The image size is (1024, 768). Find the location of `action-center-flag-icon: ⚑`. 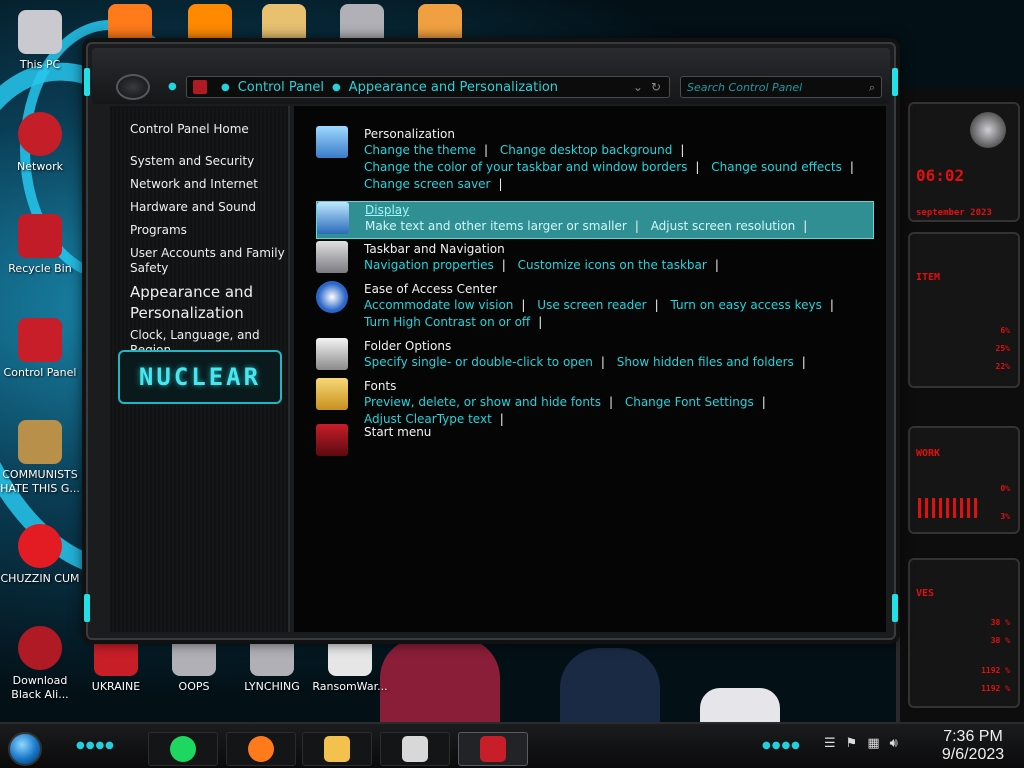

action-center-flag-icon: ⚑ is located at coordinates (852, 743).